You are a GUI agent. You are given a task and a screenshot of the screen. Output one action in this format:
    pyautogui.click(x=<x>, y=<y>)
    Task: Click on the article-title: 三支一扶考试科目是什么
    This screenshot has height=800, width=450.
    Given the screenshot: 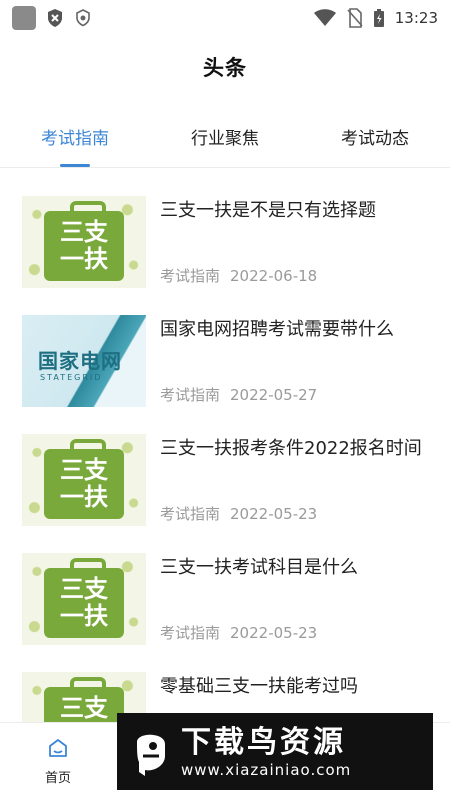 What is the action you would take?
    pyautogui.click(x=259, y=567)
    